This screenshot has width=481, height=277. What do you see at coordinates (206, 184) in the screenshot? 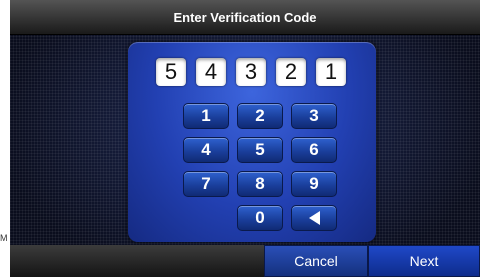
I see `key-7: 7` at bounding box center [206, 184].